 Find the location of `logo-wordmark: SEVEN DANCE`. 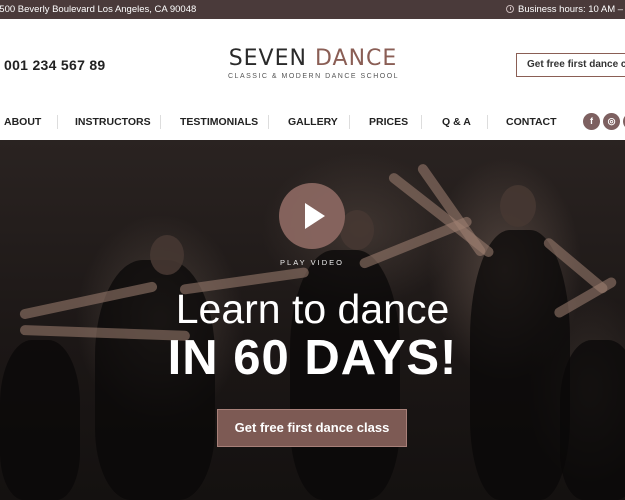

logo-wordmark: SEVEN DANCE is located at coordinates (313, 58).